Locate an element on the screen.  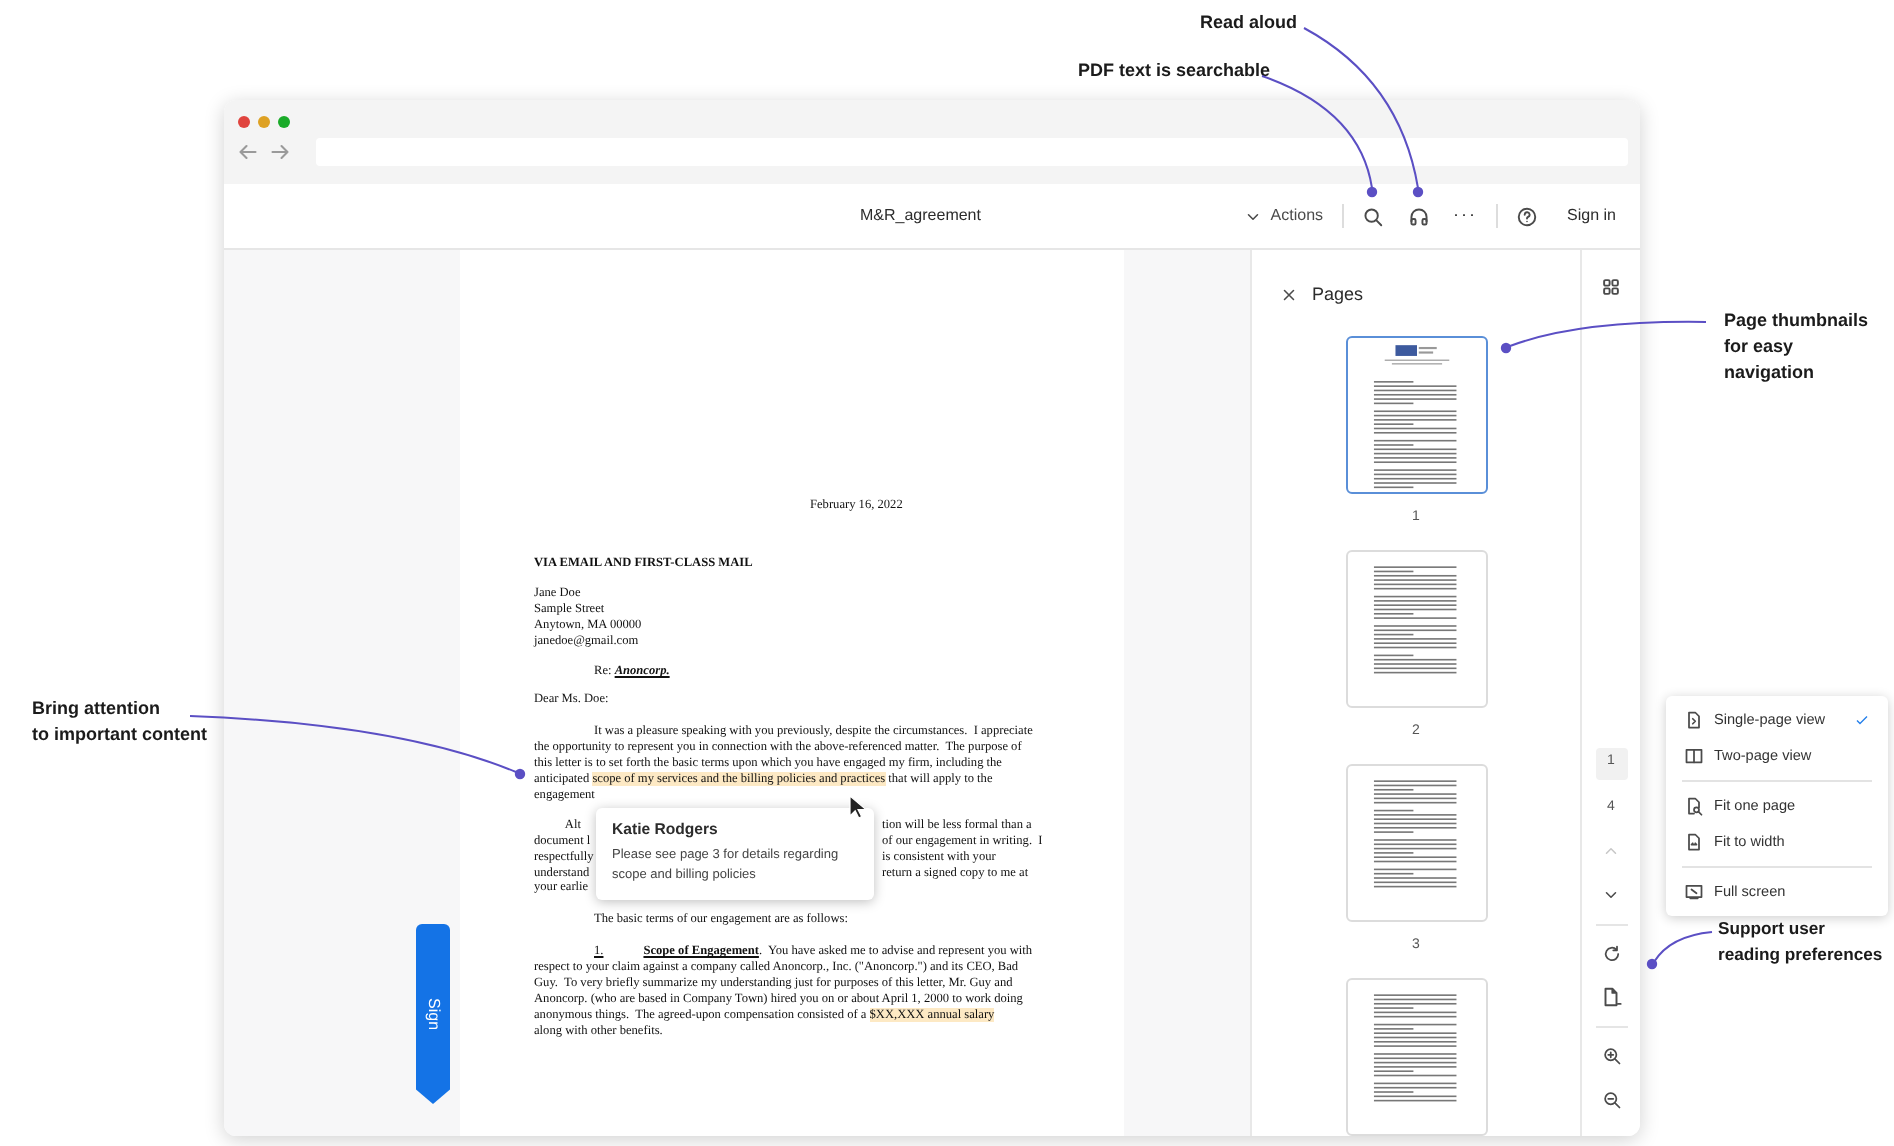
chevron-down-icon is located at coordinates (1611, 895).